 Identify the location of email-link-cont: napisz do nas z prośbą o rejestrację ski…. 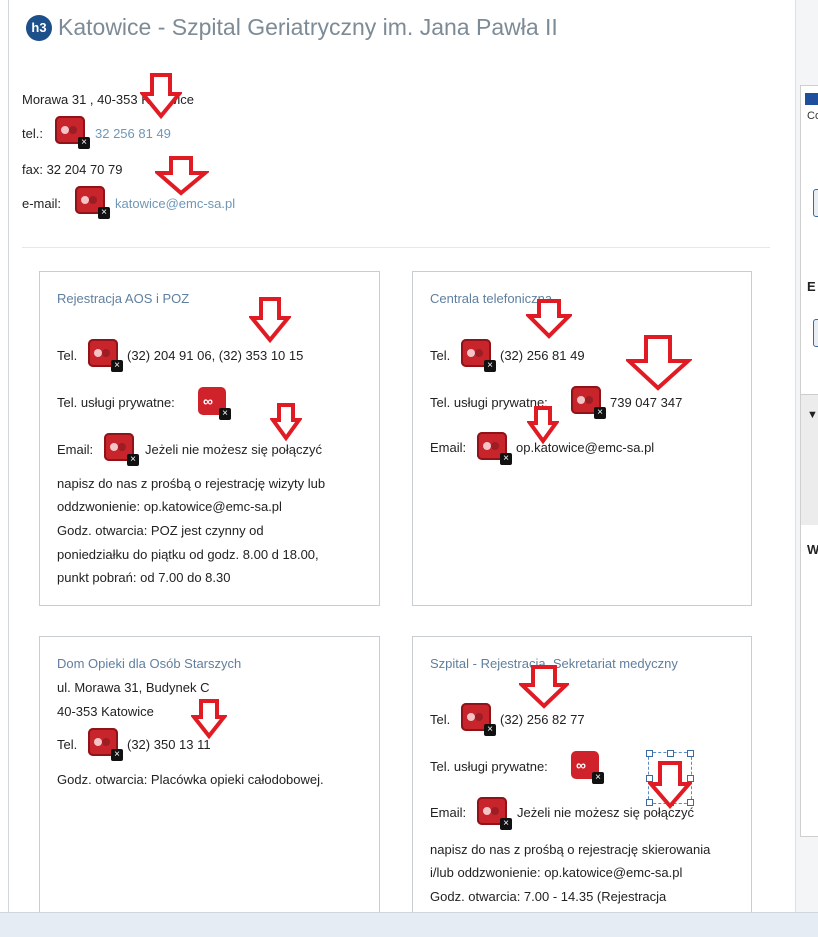
(570, 849).